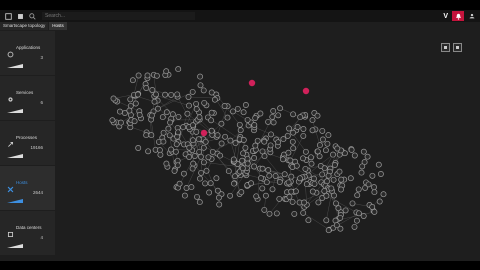  Describe the element at coordinates (20, 16) in the screenshot. I see `home-icon` at that location.